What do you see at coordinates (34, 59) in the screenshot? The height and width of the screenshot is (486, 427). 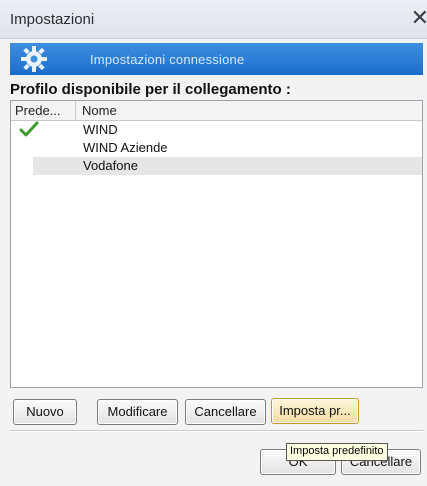 I see `gear-icon` at bounding box center [34, 59].